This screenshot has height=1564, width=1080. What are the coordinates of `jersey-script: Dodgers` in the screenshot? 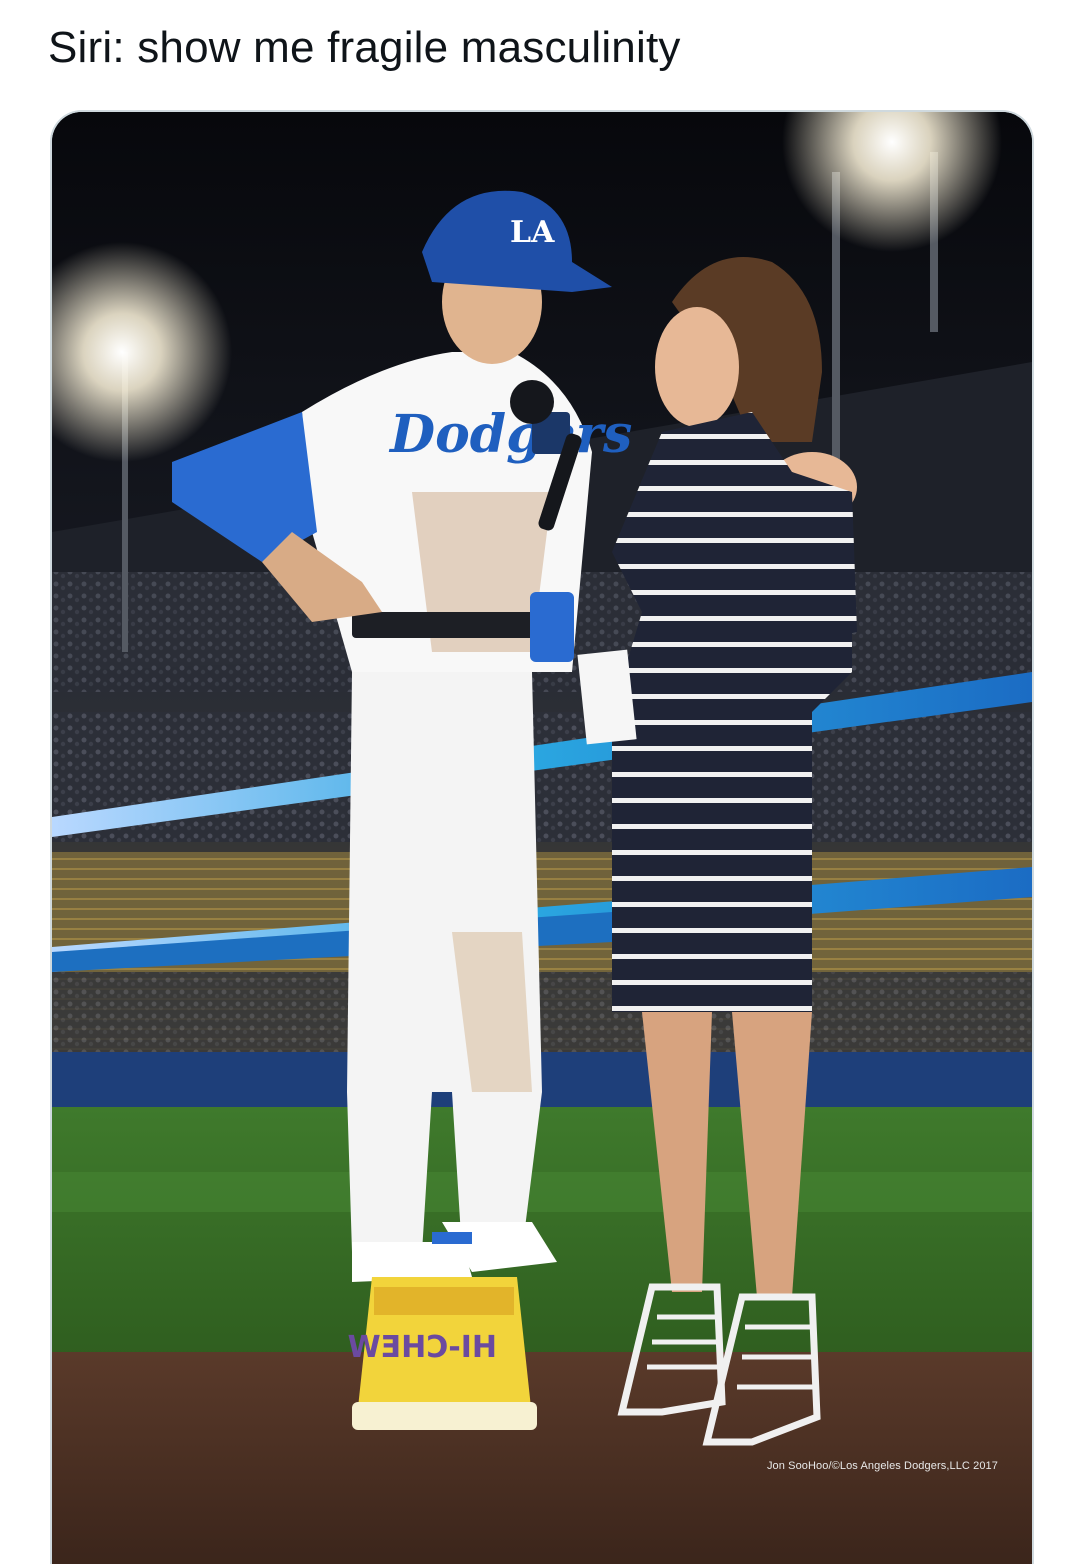 It's located at (510, 434).